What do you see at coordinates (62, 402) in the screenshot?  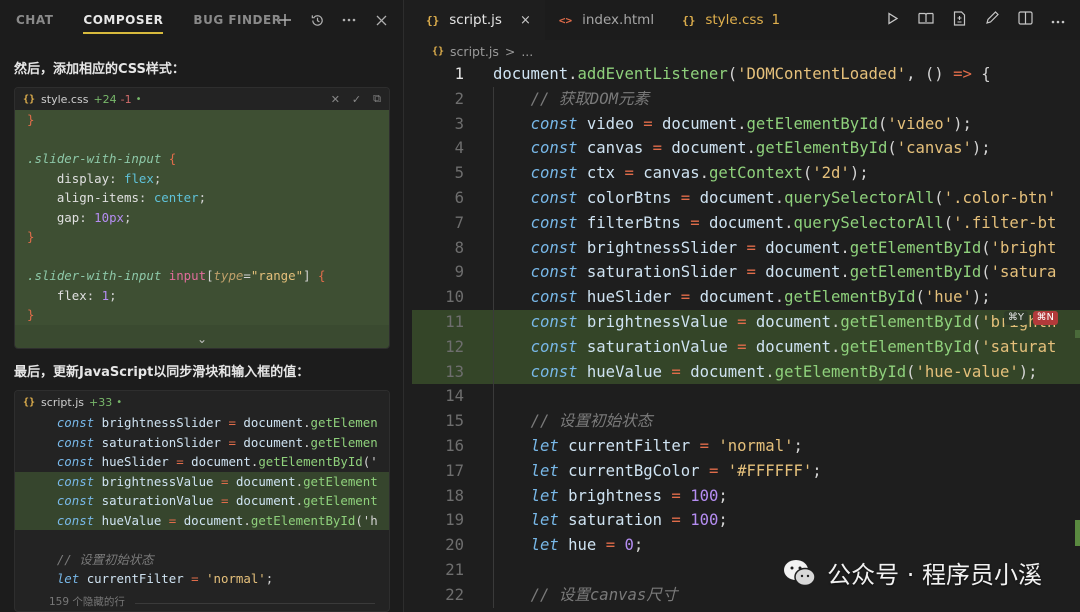 I see `code-block-filename: script.js` at bounding box center [62, 402].